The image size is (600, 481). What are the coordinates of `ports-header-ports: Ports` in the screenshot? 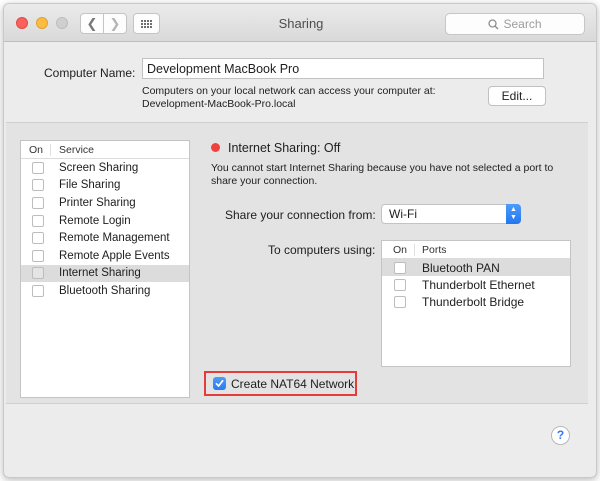 It's located at (434, 249).